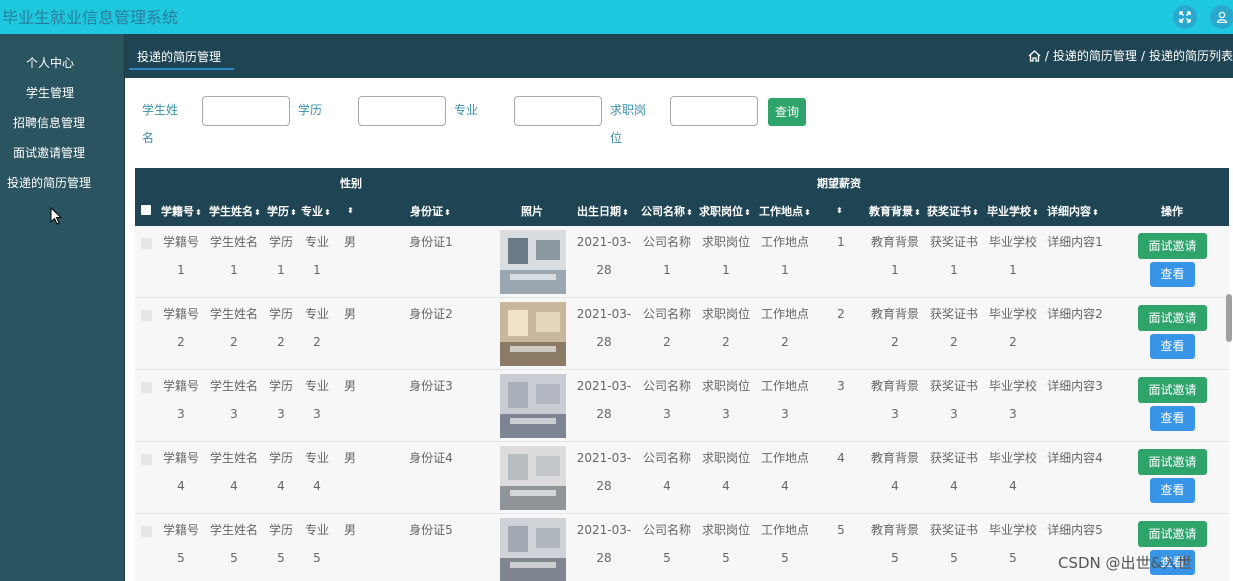  Describe the element at coordinates (431, 458) in the screenshot. I see `cell-id: 身份证4` at that location.